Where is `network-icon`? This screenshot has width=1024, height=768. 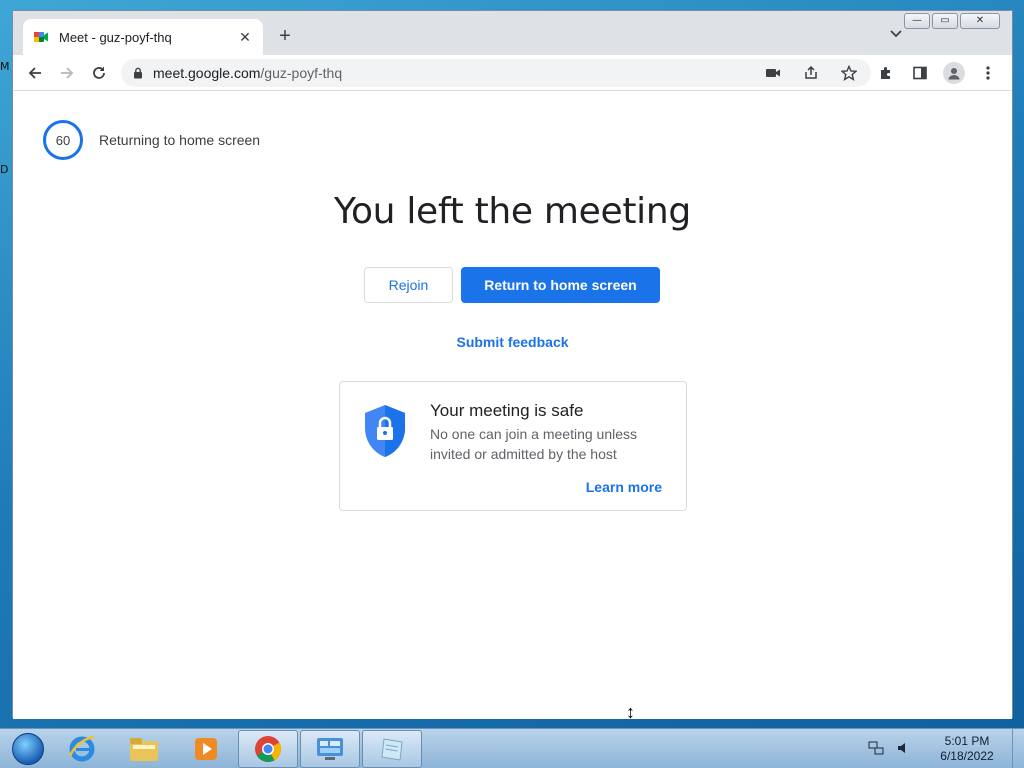 network-icon is located at coordinates (876, 749).